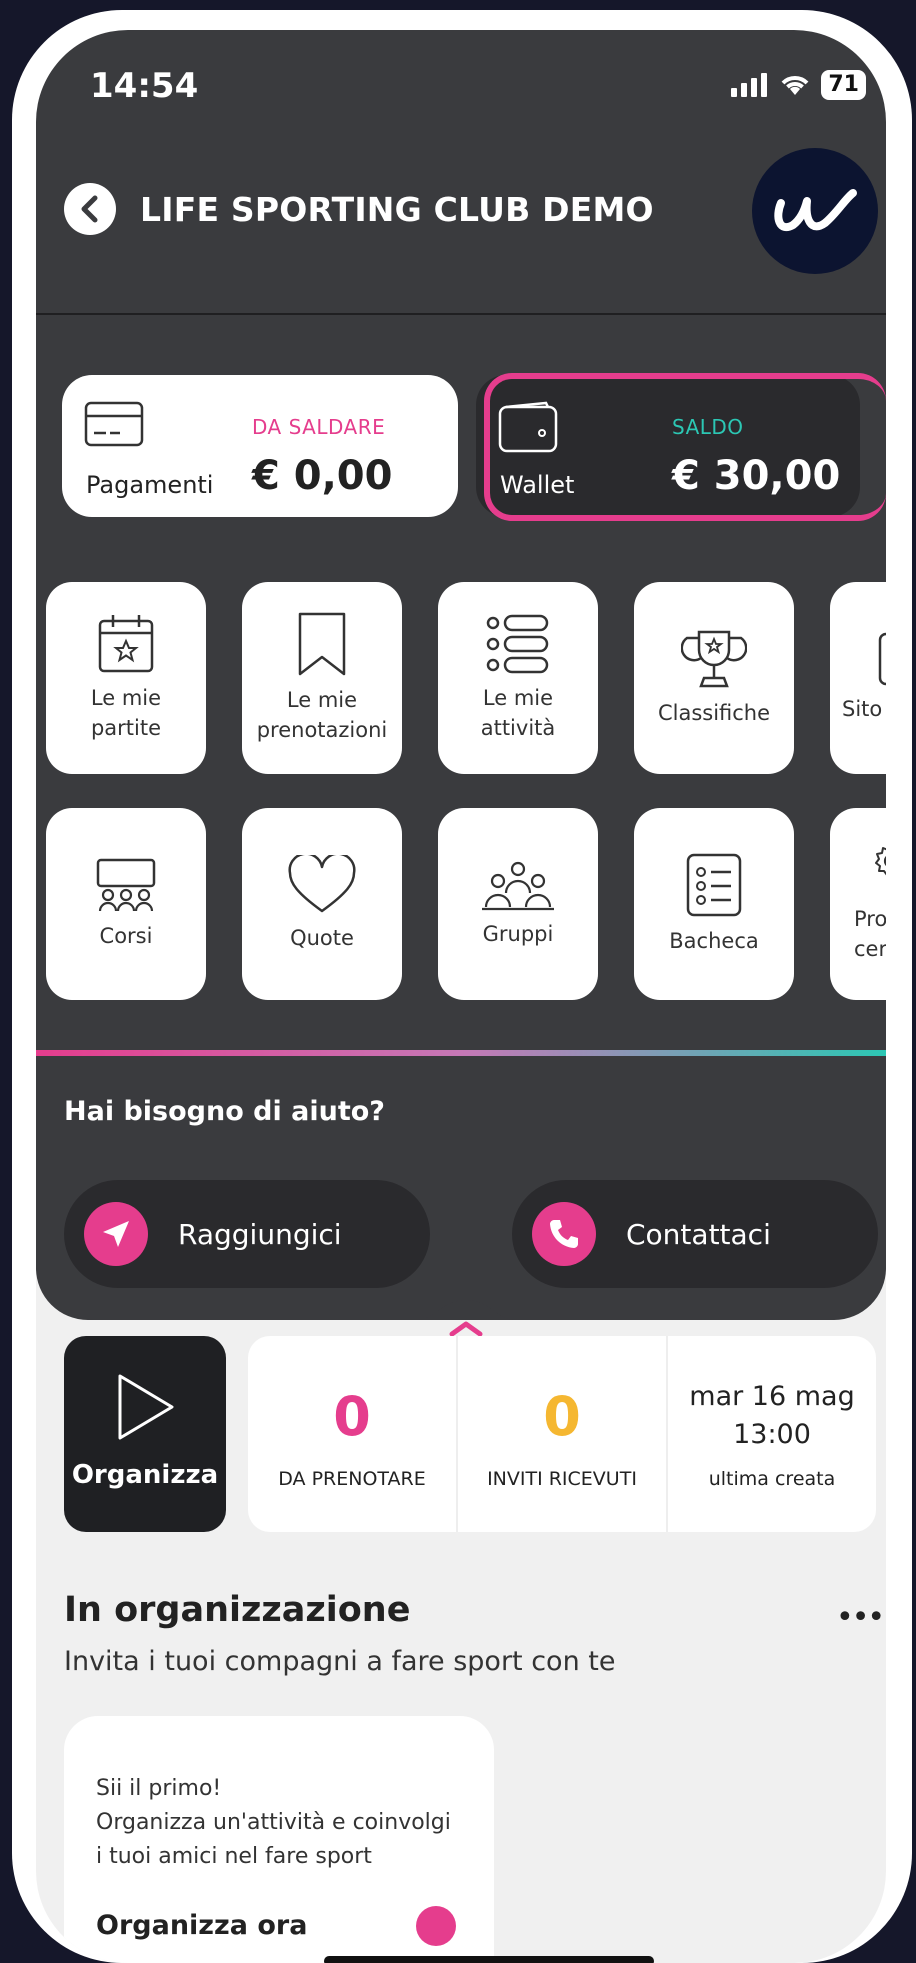 The width and height of the screenshot is (916, 1963). What do you see at coordinates (319, 427) in the screenshot?
I see `payments-caption: DA SALDARE` at bounding box center [319, 427].